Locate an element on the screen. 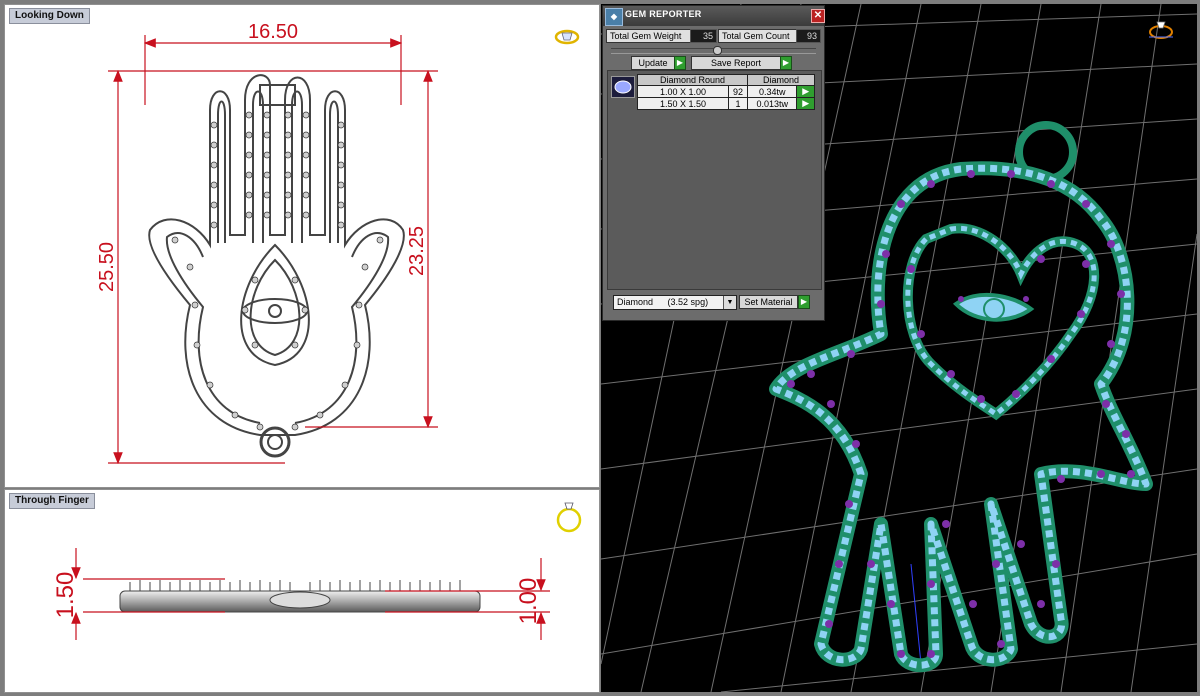 This screenshot has width=1200, height=696. material-spg: (3.52 spg) is located at coordinates (688, 302).